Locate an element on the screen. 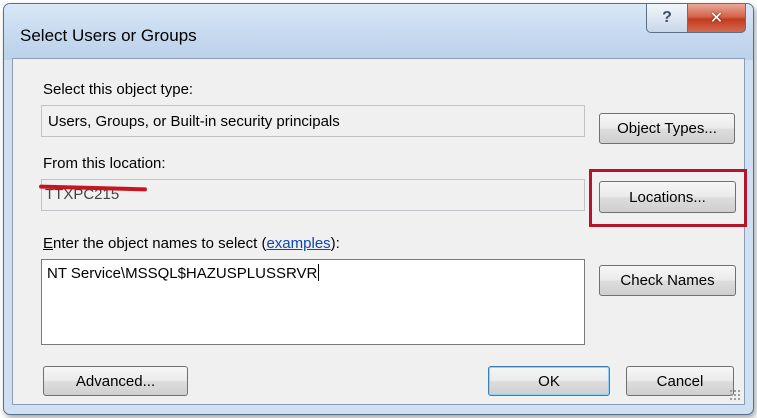  names-label-text: nter the object names to select ( is located at coordinates (160, 243).